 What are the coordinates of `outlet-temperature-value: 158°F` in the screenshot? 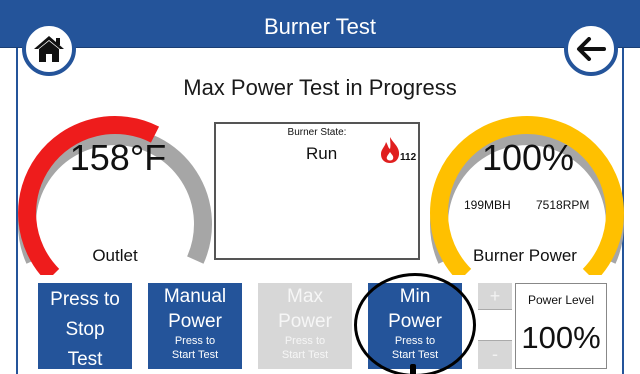 It's located at (118, 157).